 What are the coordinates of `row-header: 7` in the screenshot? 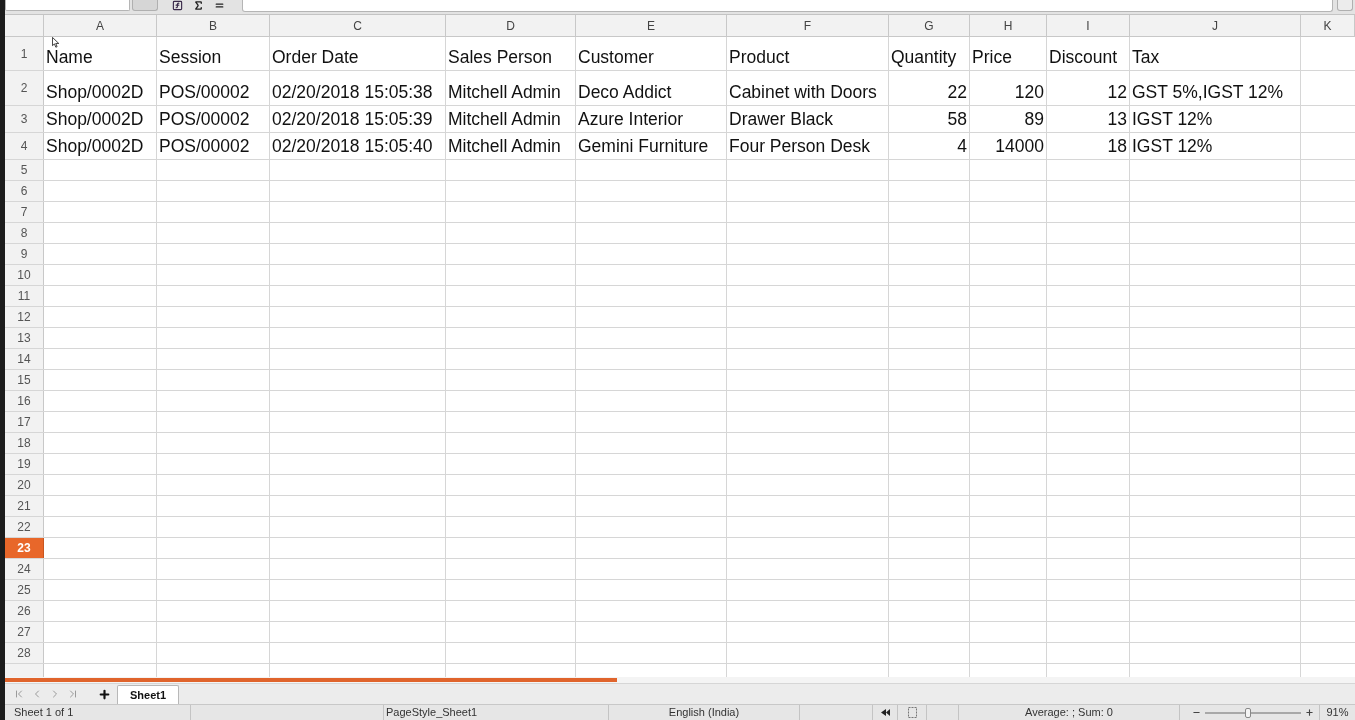 It's located at (24, 212).